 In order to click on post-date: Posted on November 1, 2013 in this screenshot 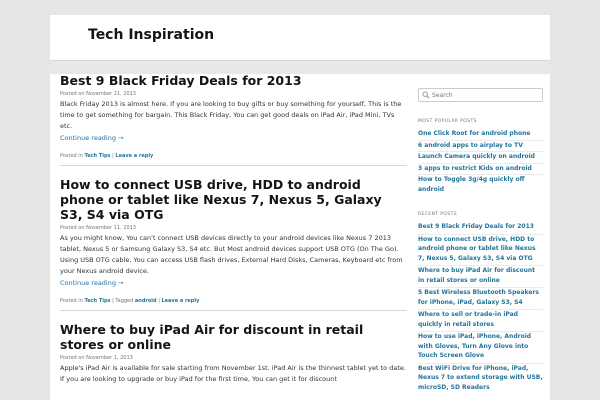, I will do `click(96, 358)`.